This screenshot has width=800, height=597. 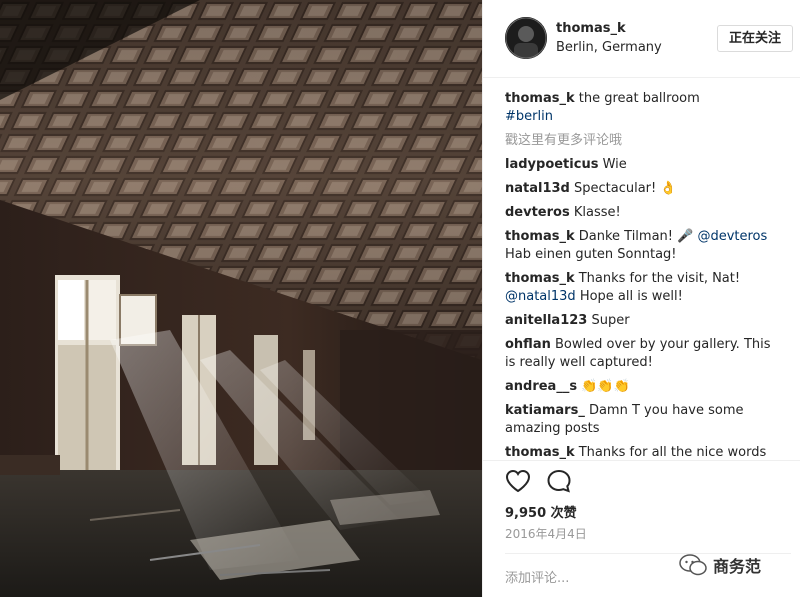 I want to click on comment-item: ladypoeticus Wie, so click(x=645, y=165).